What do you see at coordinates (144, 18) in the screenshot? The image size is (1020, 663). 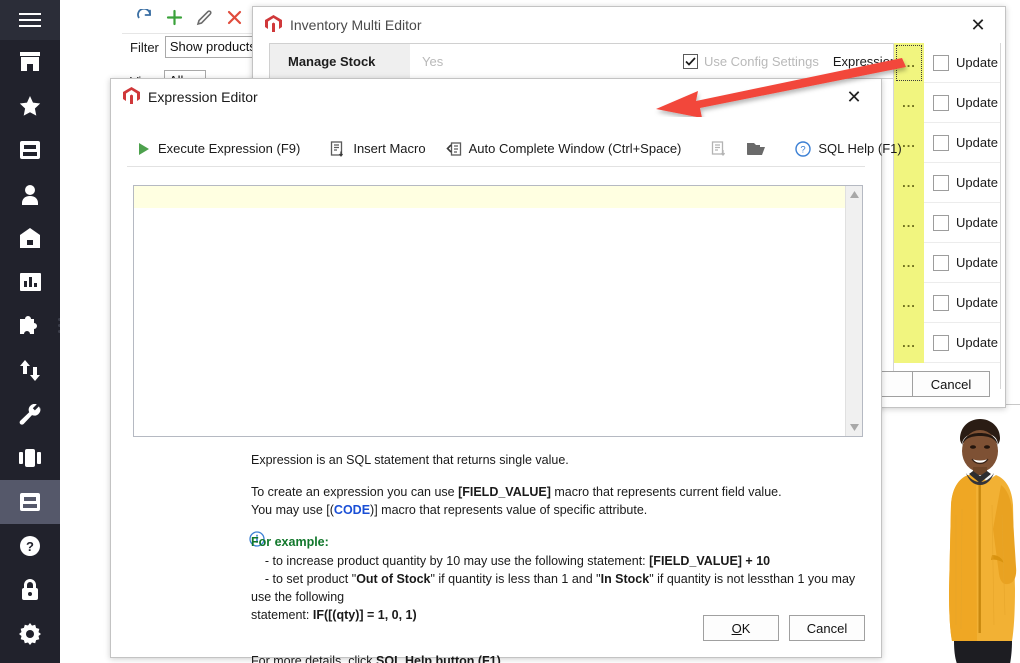 I see `refresh-icon` at bounding box center [144, 18].